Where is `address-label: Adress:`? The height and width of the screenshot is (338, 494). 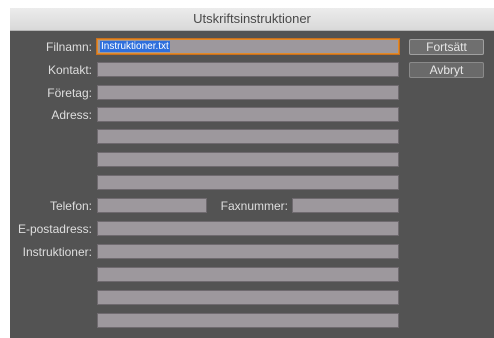
address-label: Adress: is located at coordinates (71, 115).